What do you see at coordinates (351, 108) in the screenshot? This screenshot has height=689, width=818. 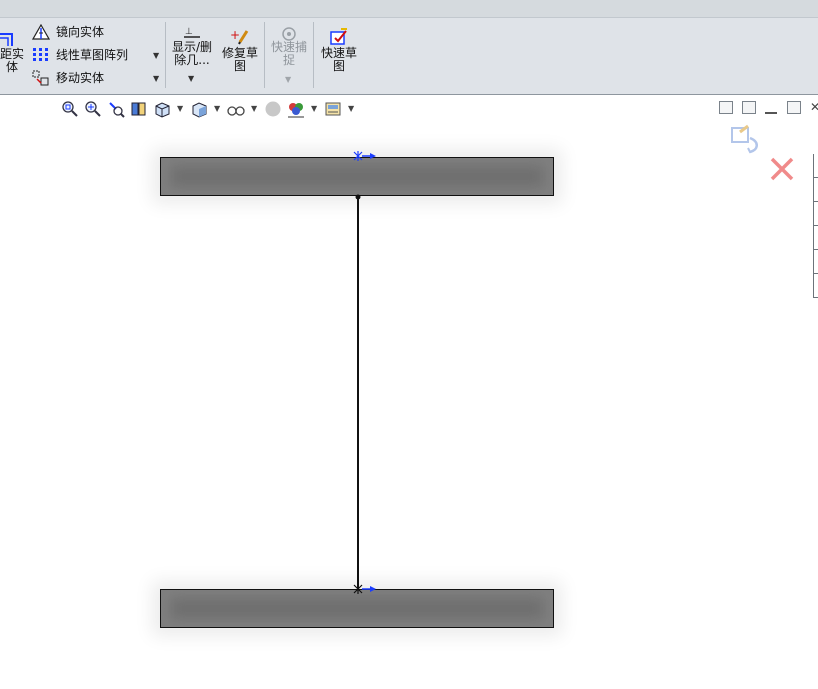 I see `view-settings-dropdown-icon: ▼` at bounding box center [351, 108].